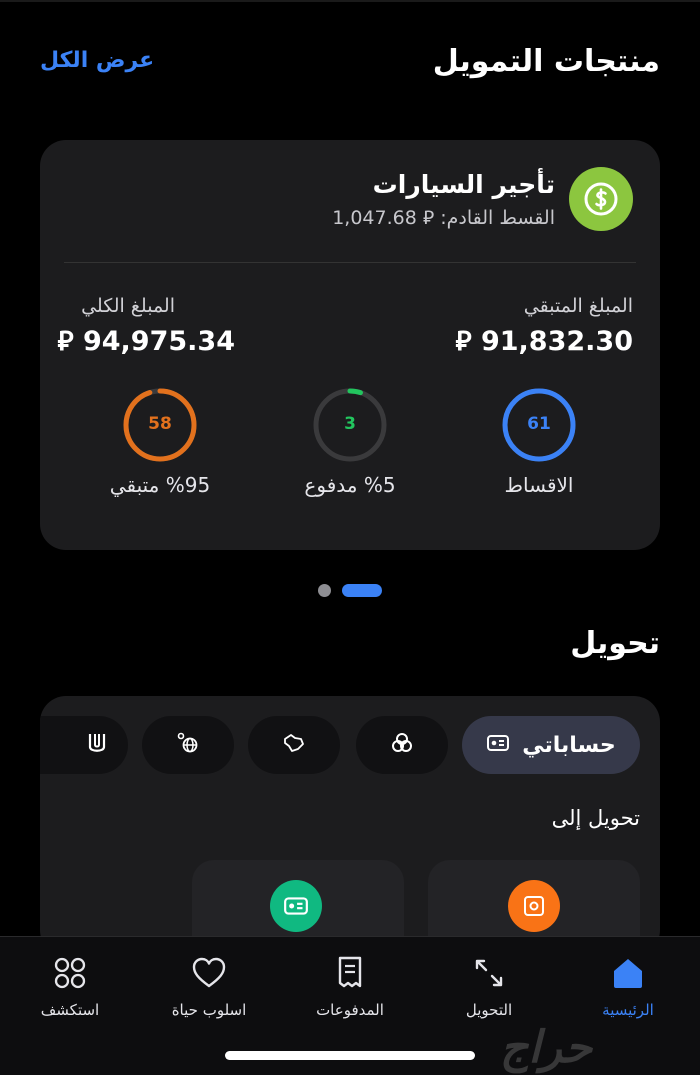 The height and width of the screenshot is (1075, 700). What do you see at coordinates (443, 218) in the screenshot?
I see `next-installment: القسط القادم: ⃁ 1,047.68` at bounding box center [443, 218].